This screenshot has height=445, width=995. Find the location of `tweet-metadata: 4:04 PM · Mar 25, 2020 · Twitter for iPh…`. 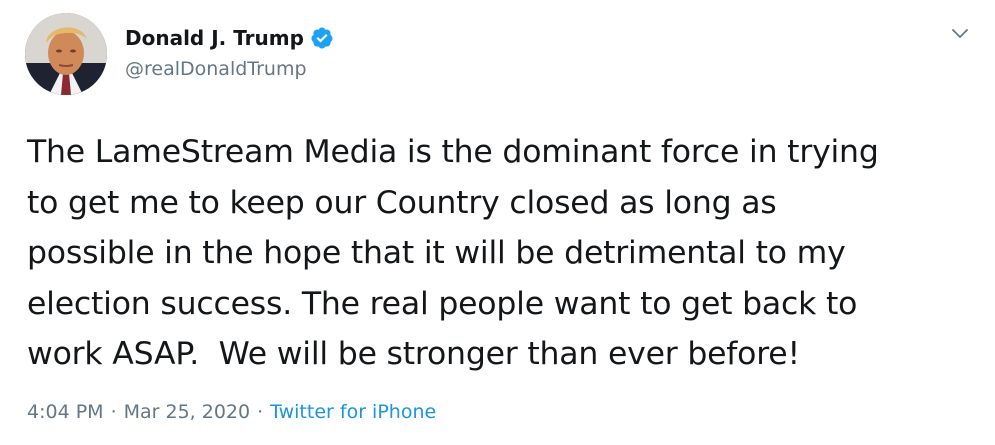

tweet-metadata: 4:04 PM · Mar 25, 2020 · Twitter for iPh… is located at coordinates (231, 412).